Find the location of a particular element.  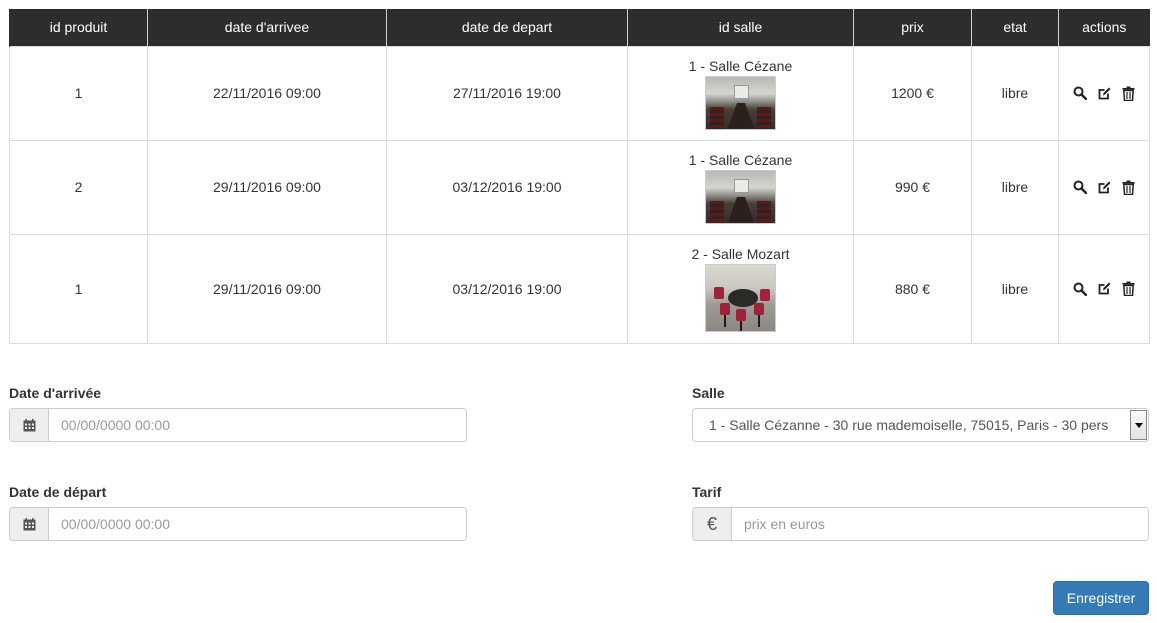

column-header-id-salle: id salle is located at coordinates (740, 27).